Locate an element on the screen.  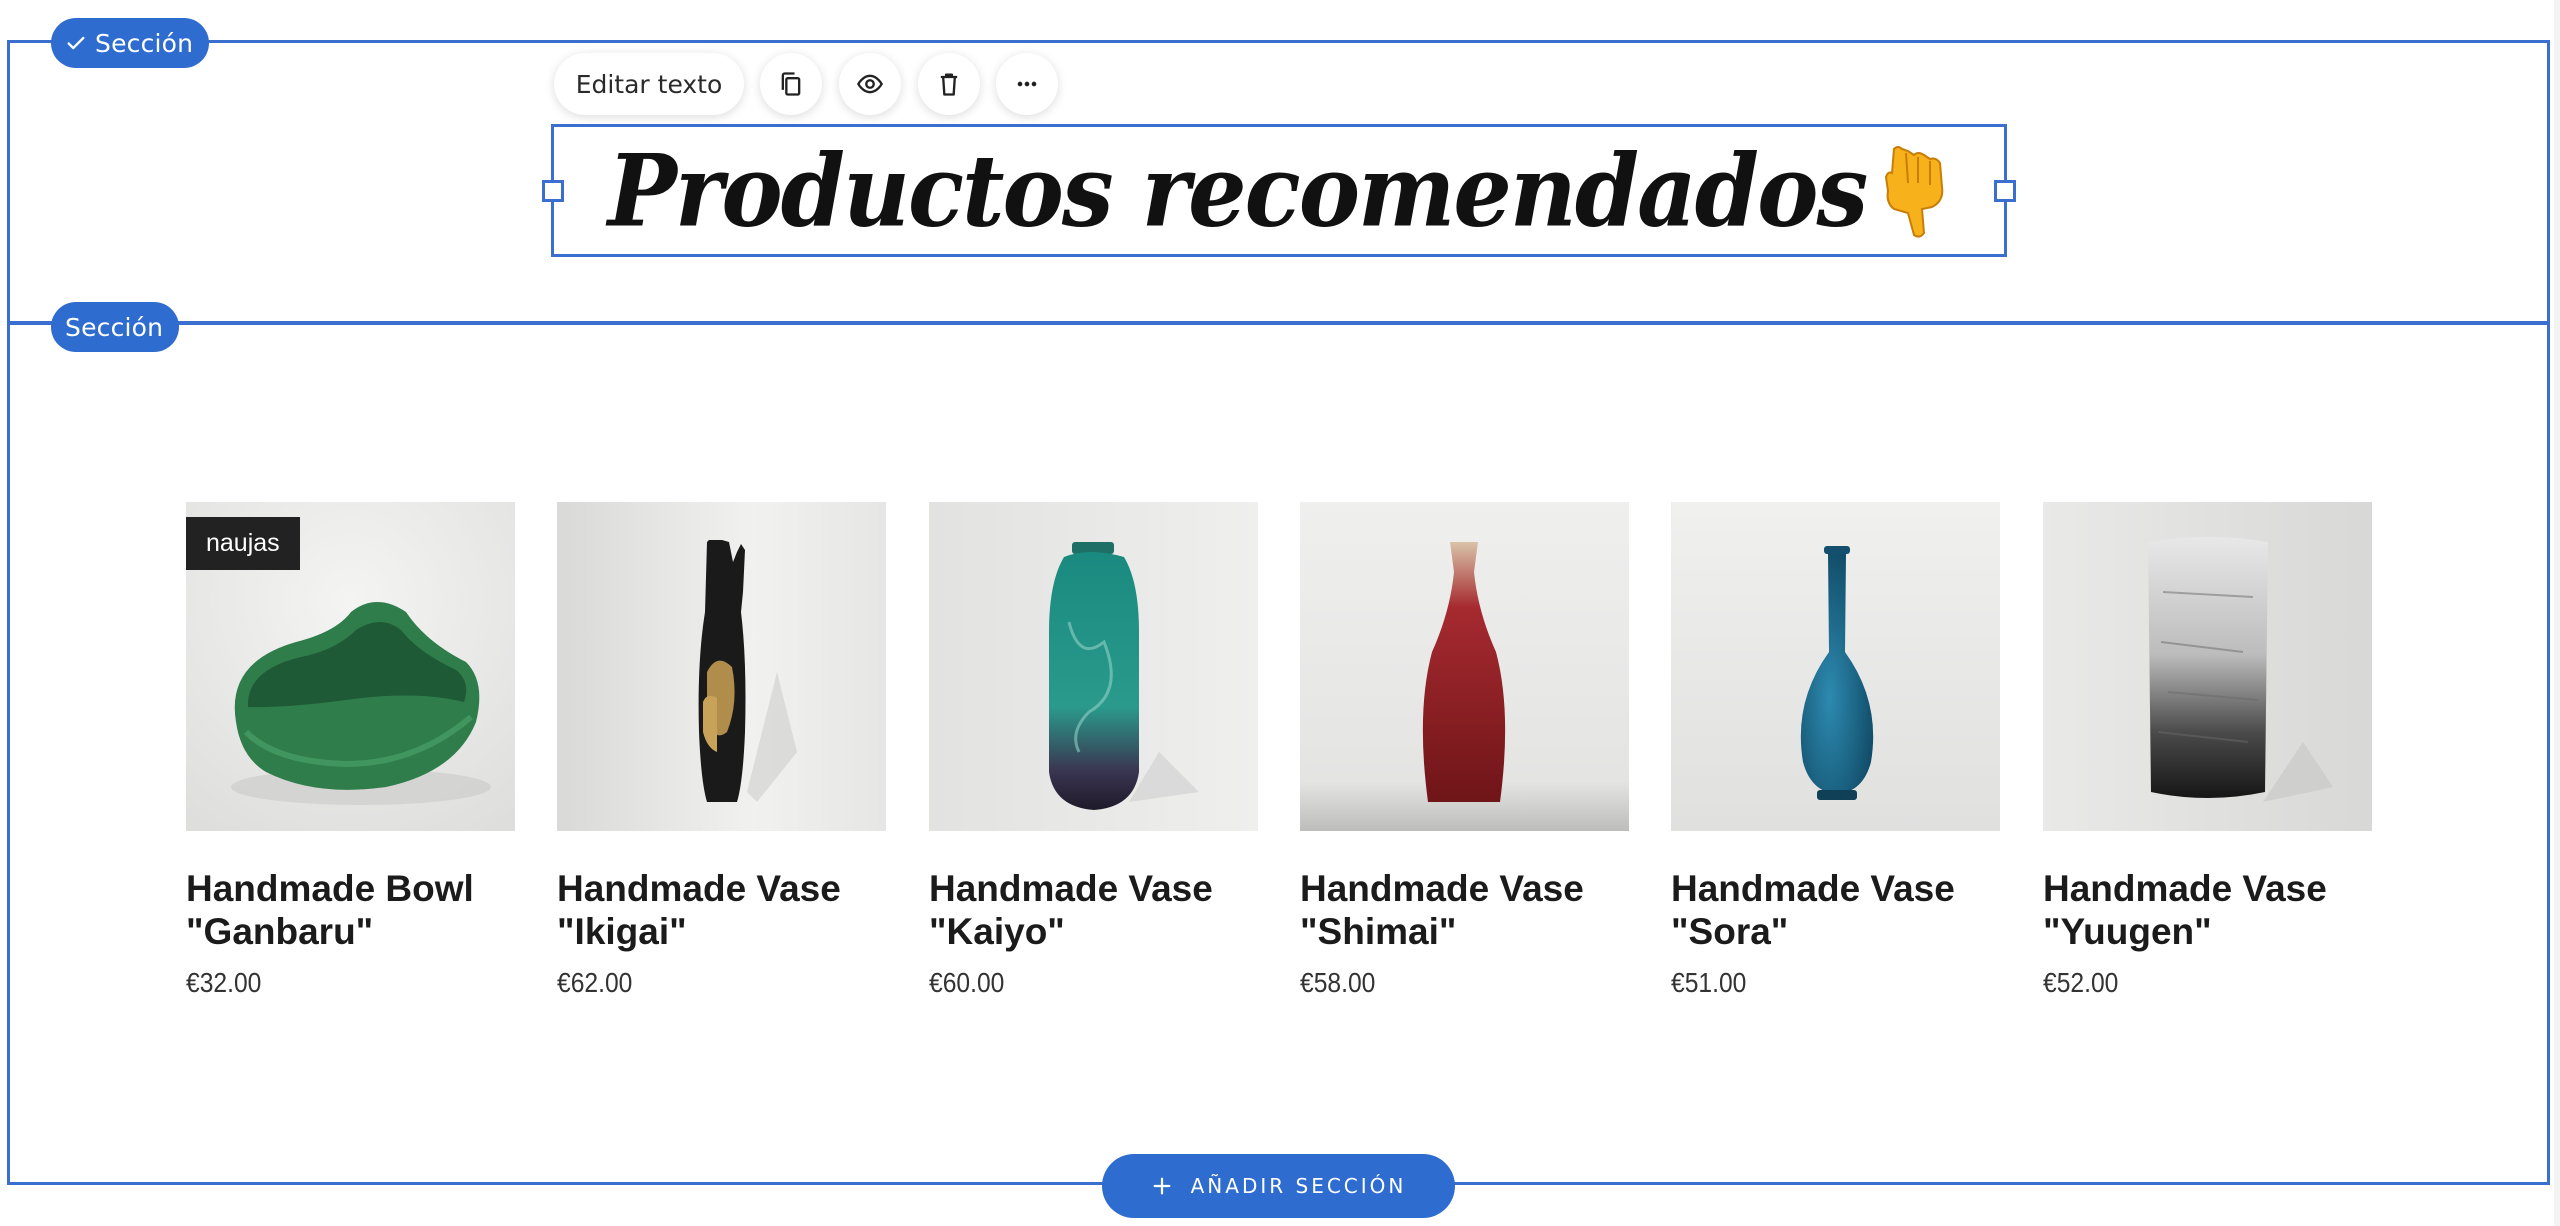
add-section-button: AÑADIR SECCIÓN is located at coordinates (1278, 1186).